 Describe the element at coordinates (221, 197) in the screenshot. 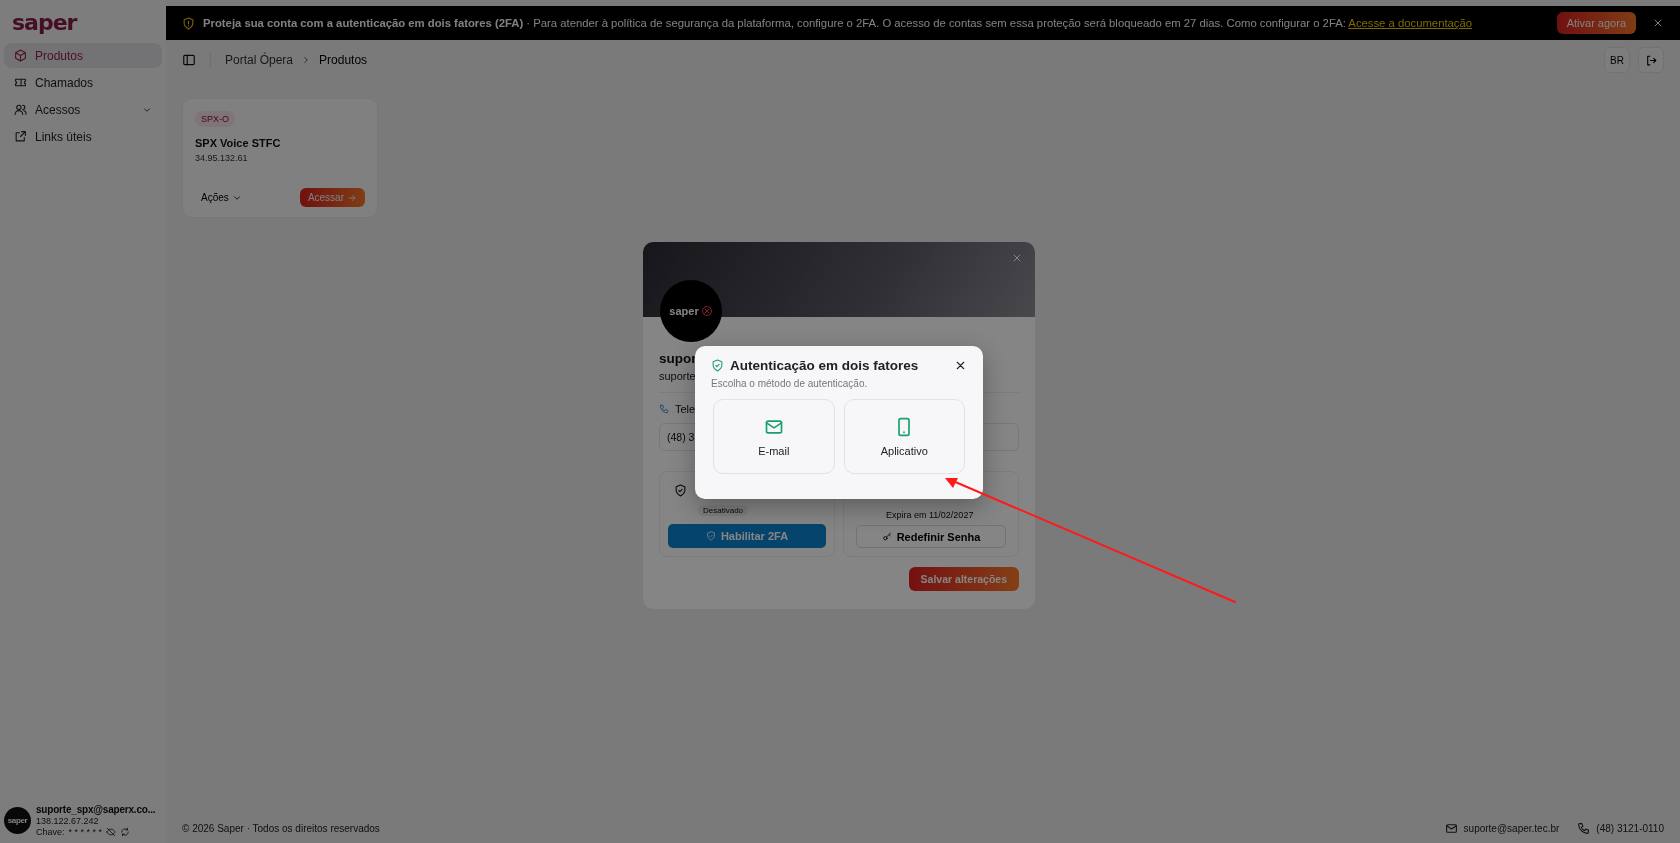

I see `actions-dropdown: Ações` at that location.